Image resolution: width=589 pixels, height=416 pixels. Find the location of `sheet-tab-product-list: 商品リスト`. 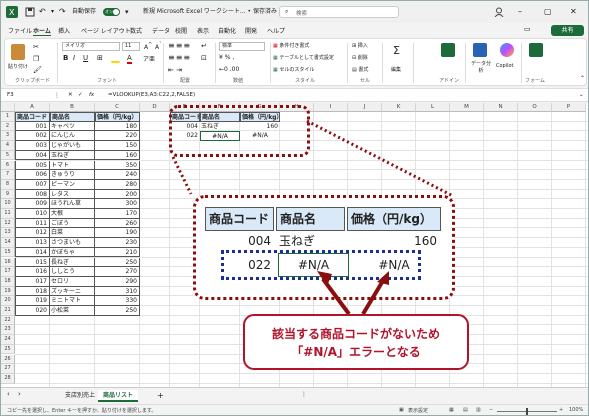

sheet-tab-product-list: 商品リスト is located at coordinates (118, 396).